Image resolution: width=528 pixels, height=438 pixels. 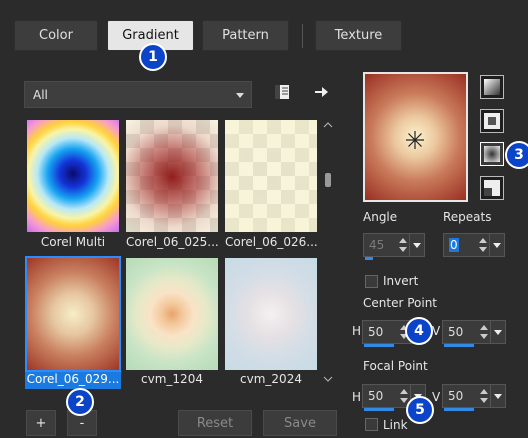 I want to click on focal-v-value: 50, so click(x=456, y=396).